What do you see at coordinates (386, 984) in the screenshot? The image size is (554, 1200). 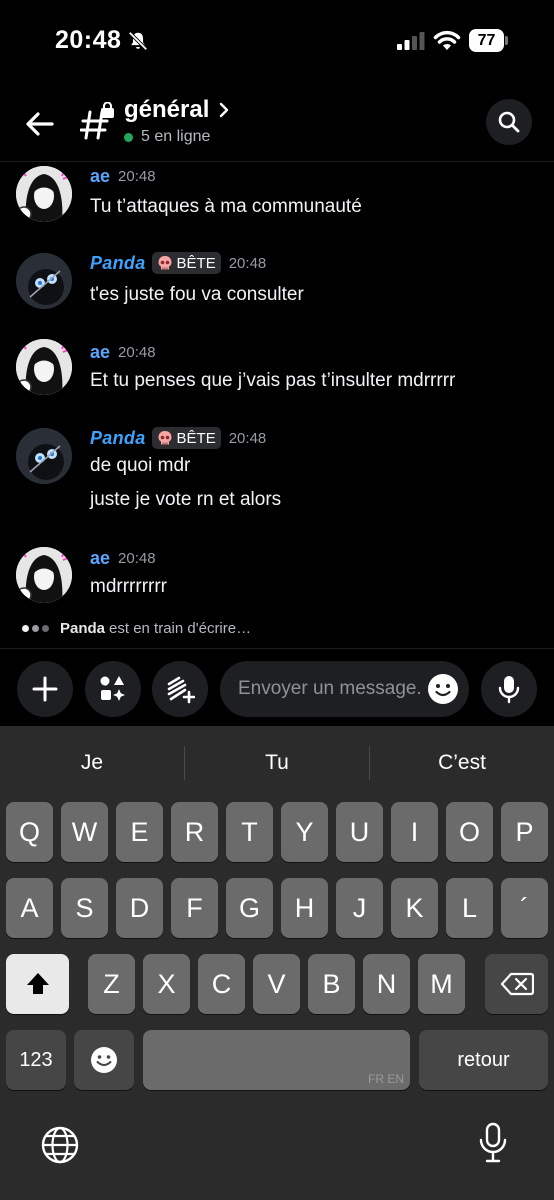 I see `key: N` at bounding box center [386, 984].